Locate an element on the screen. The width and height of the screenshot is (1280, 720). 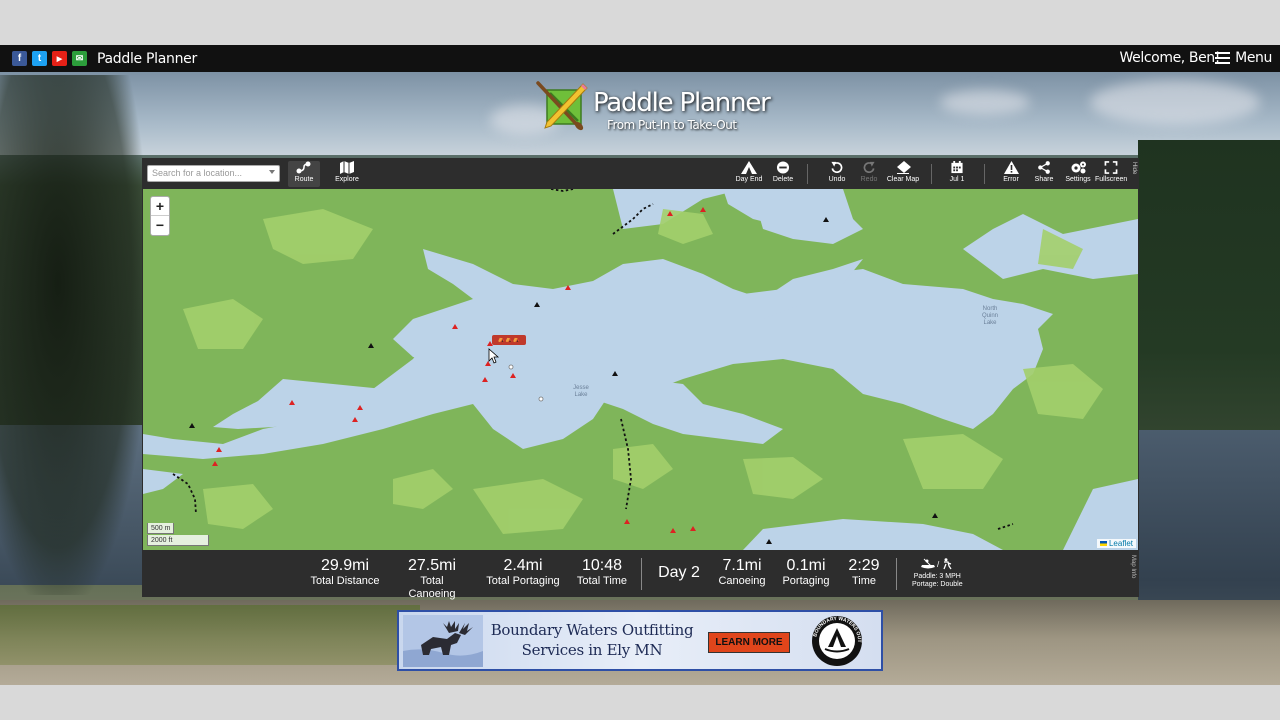
scale-imperial: 2000 ft is located at coordinates (178, 540).